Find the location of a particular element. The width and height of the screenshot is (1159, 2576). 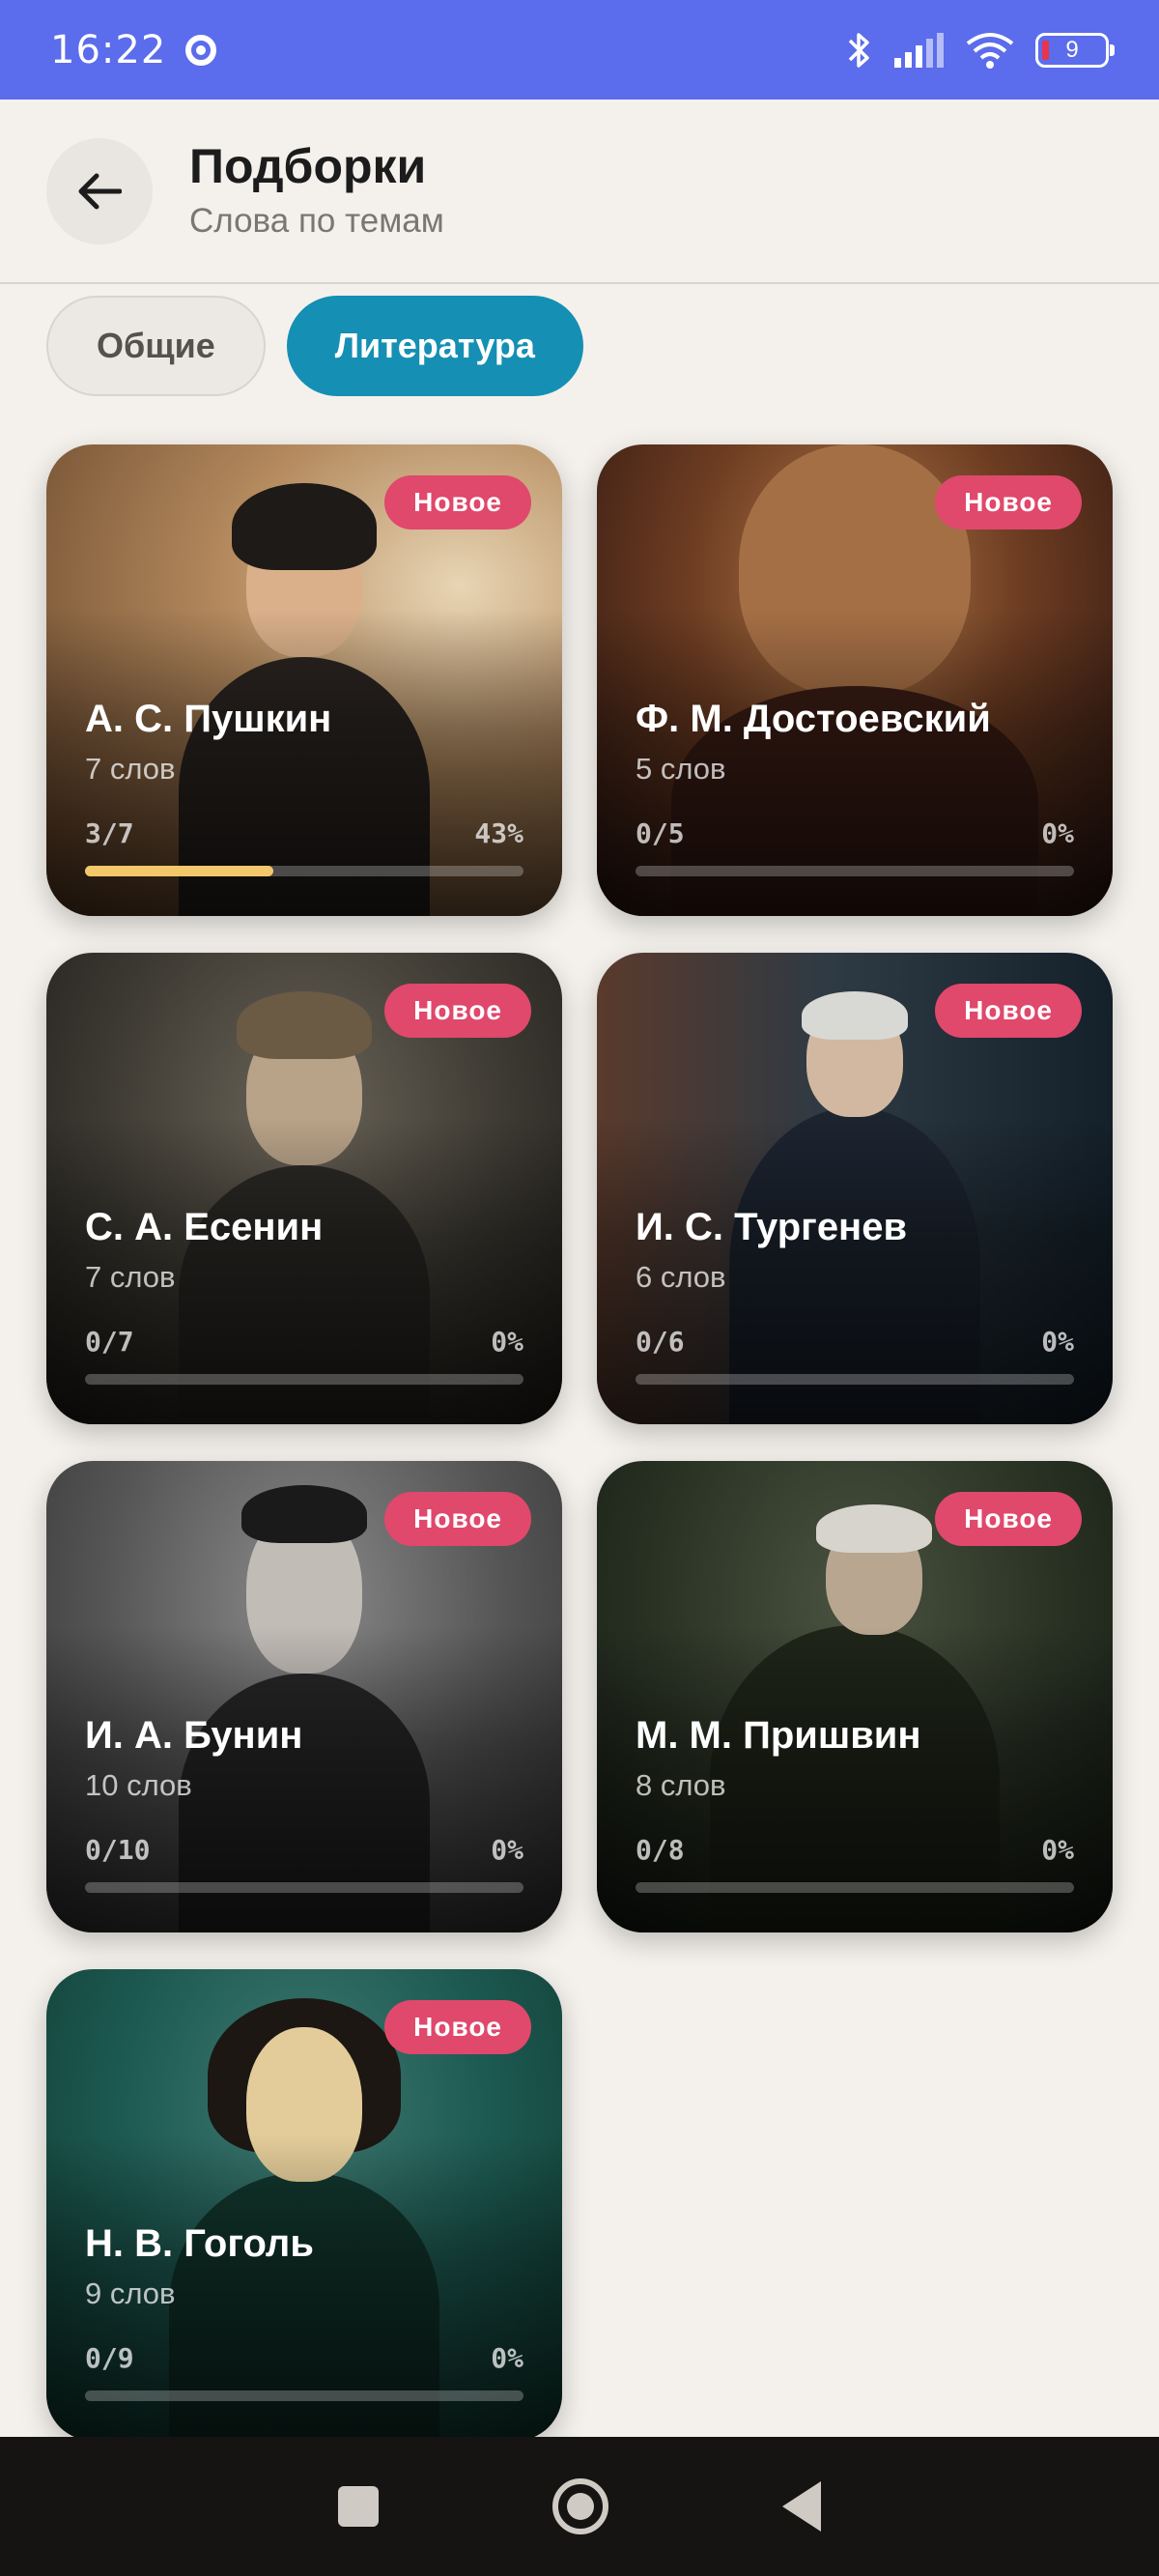

status-icons: 9 is located at coordinates (981, 51).